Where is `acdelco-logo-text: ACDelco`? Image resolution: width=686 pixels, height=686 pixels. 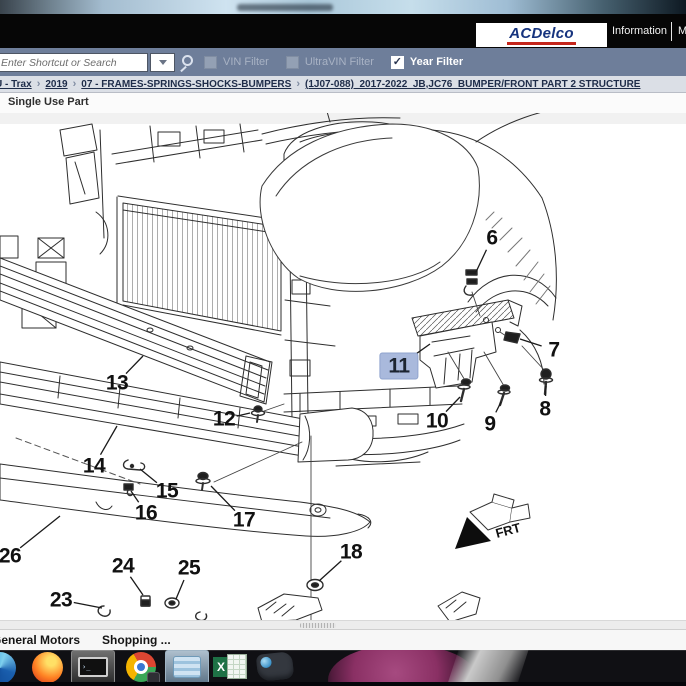 acdelco-logo-text: ACDelco is located at coordinates (541, 35).